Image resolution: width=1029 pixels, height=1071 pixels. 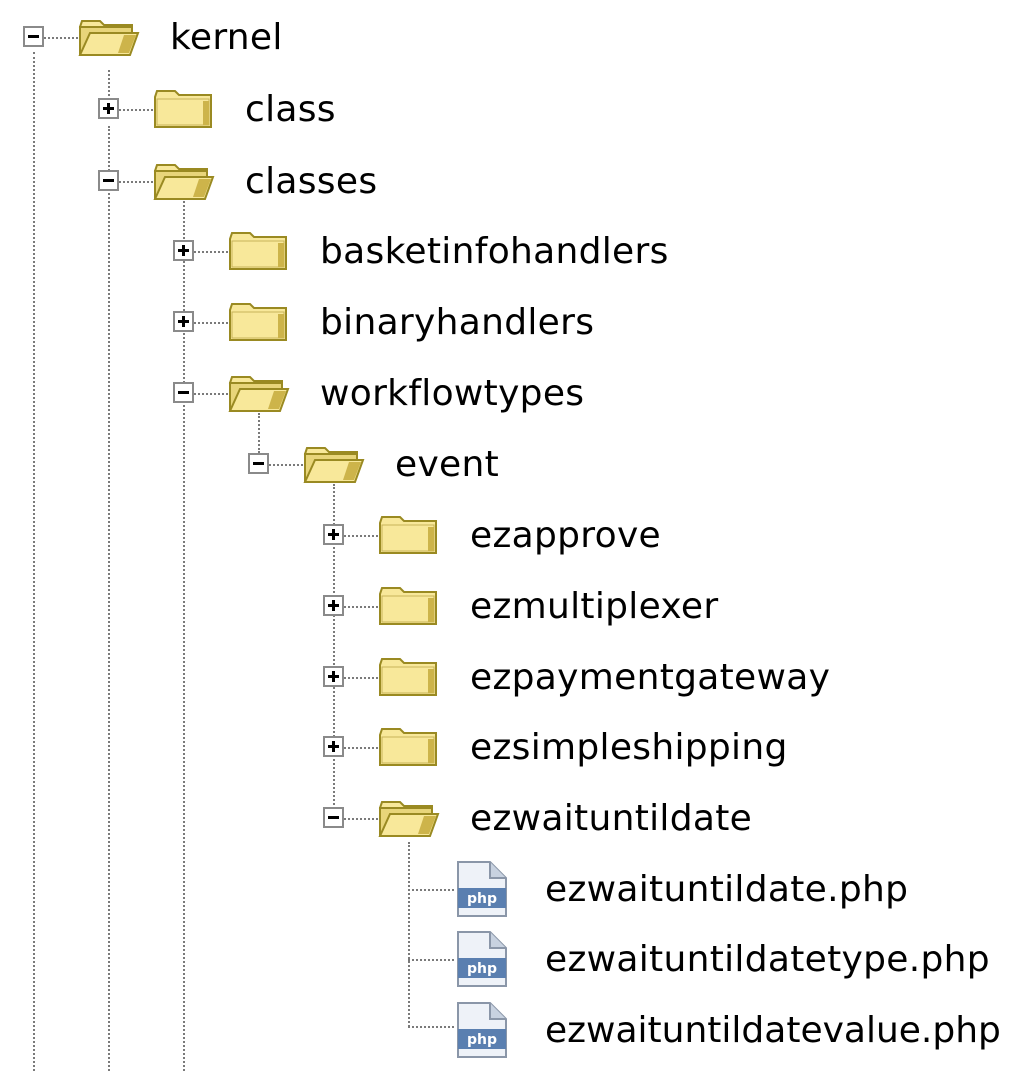 I want to click on tree-node-label: classes, so click(x=311, y=181).